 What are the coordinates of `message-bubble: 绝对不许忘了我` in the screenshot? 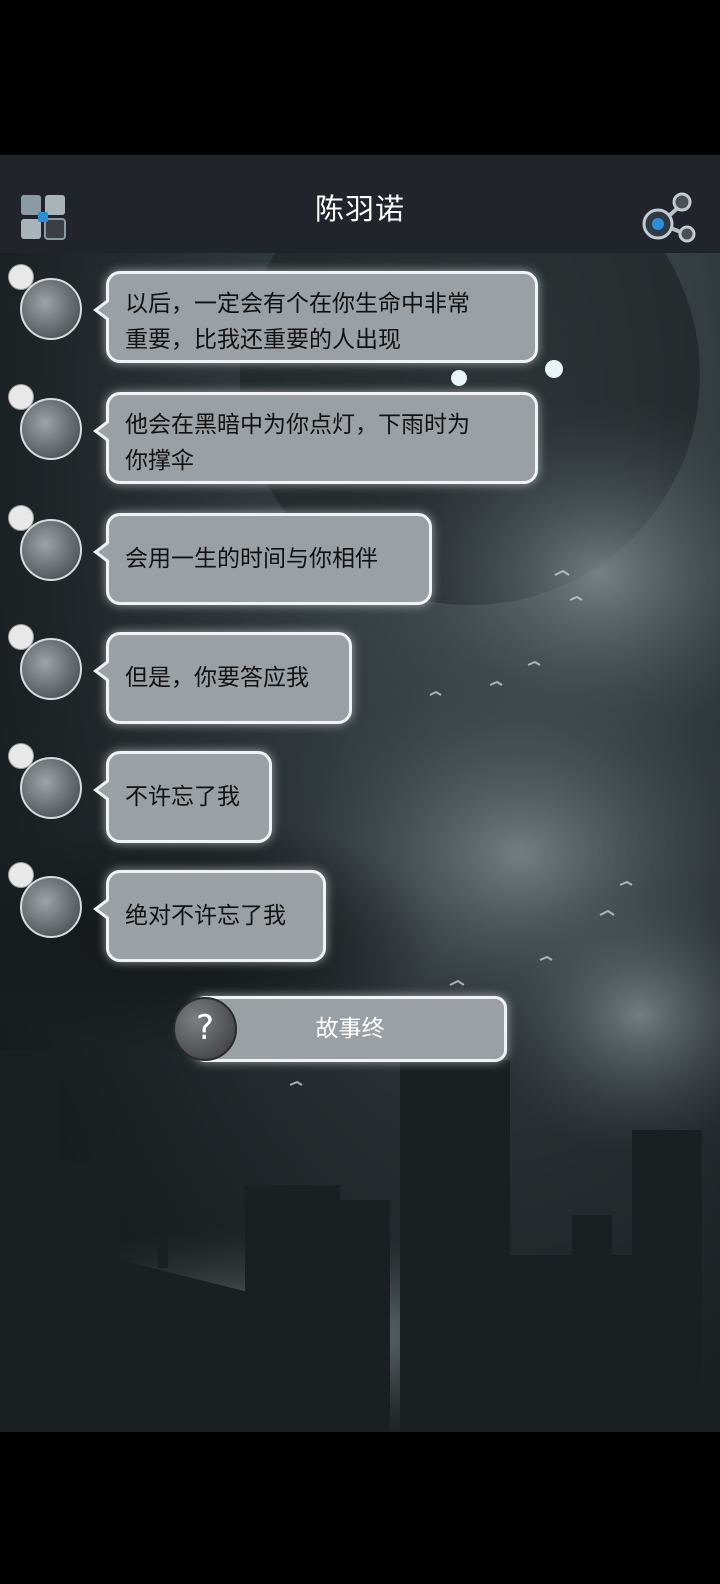 It's located at (209, 916).